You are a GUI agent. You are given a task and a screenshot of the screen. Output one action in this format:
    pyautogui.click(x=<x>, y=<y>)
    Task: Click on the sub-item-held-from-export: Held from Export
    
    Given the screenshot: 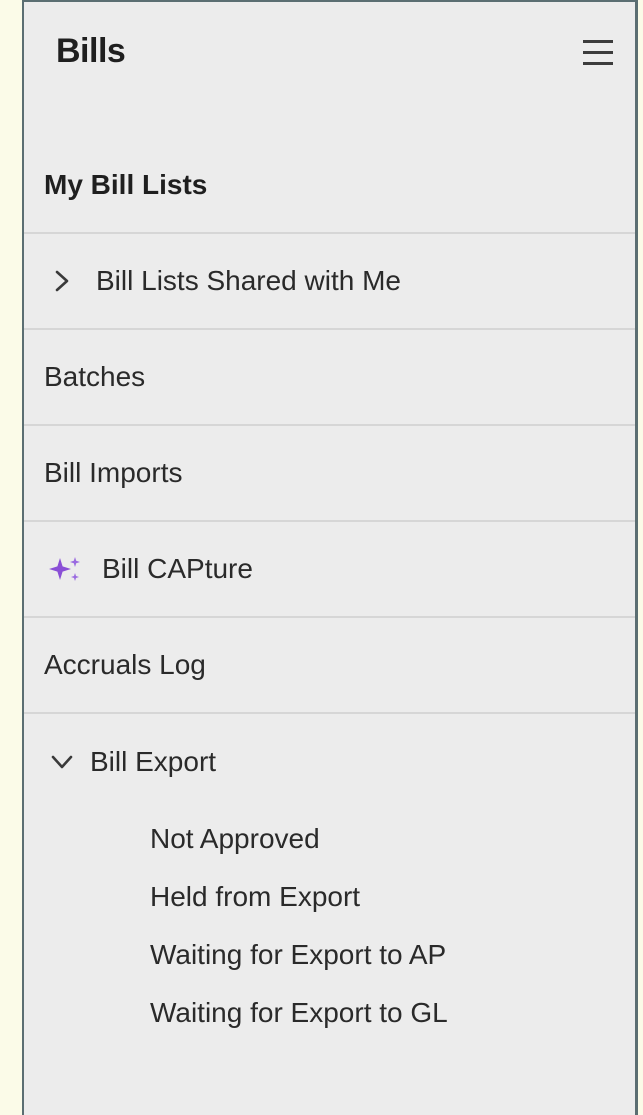 What is the action you would take?
    pyautogui.click(x=329, y=897)
    